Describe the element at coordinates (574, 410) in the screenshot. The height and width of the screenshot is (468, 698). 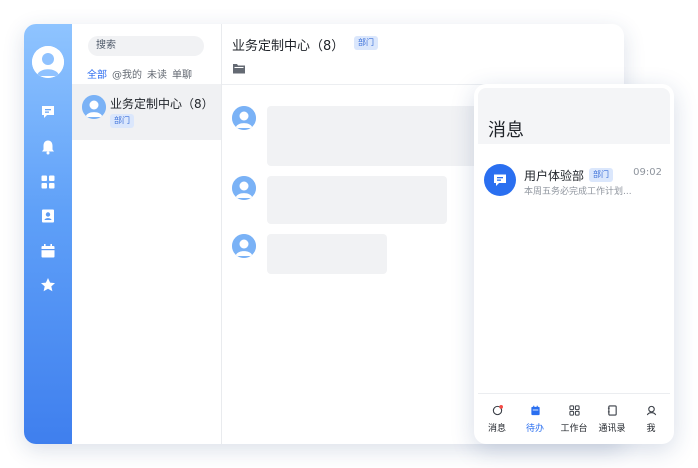
I see `workbench-icon` at that location.